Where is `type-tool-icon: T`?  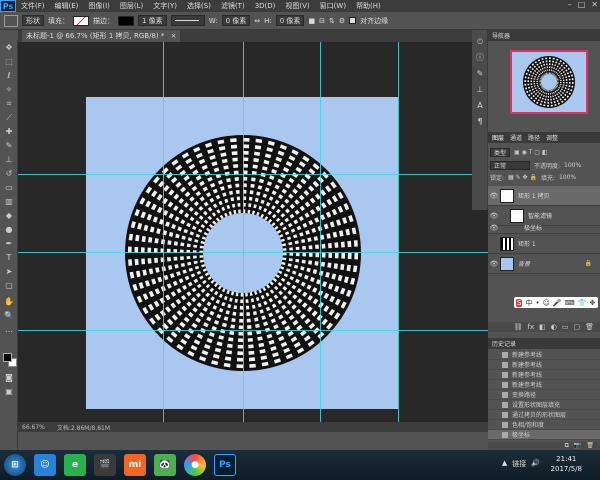 type-tool-icon: T is located at coordinates (9, 258).